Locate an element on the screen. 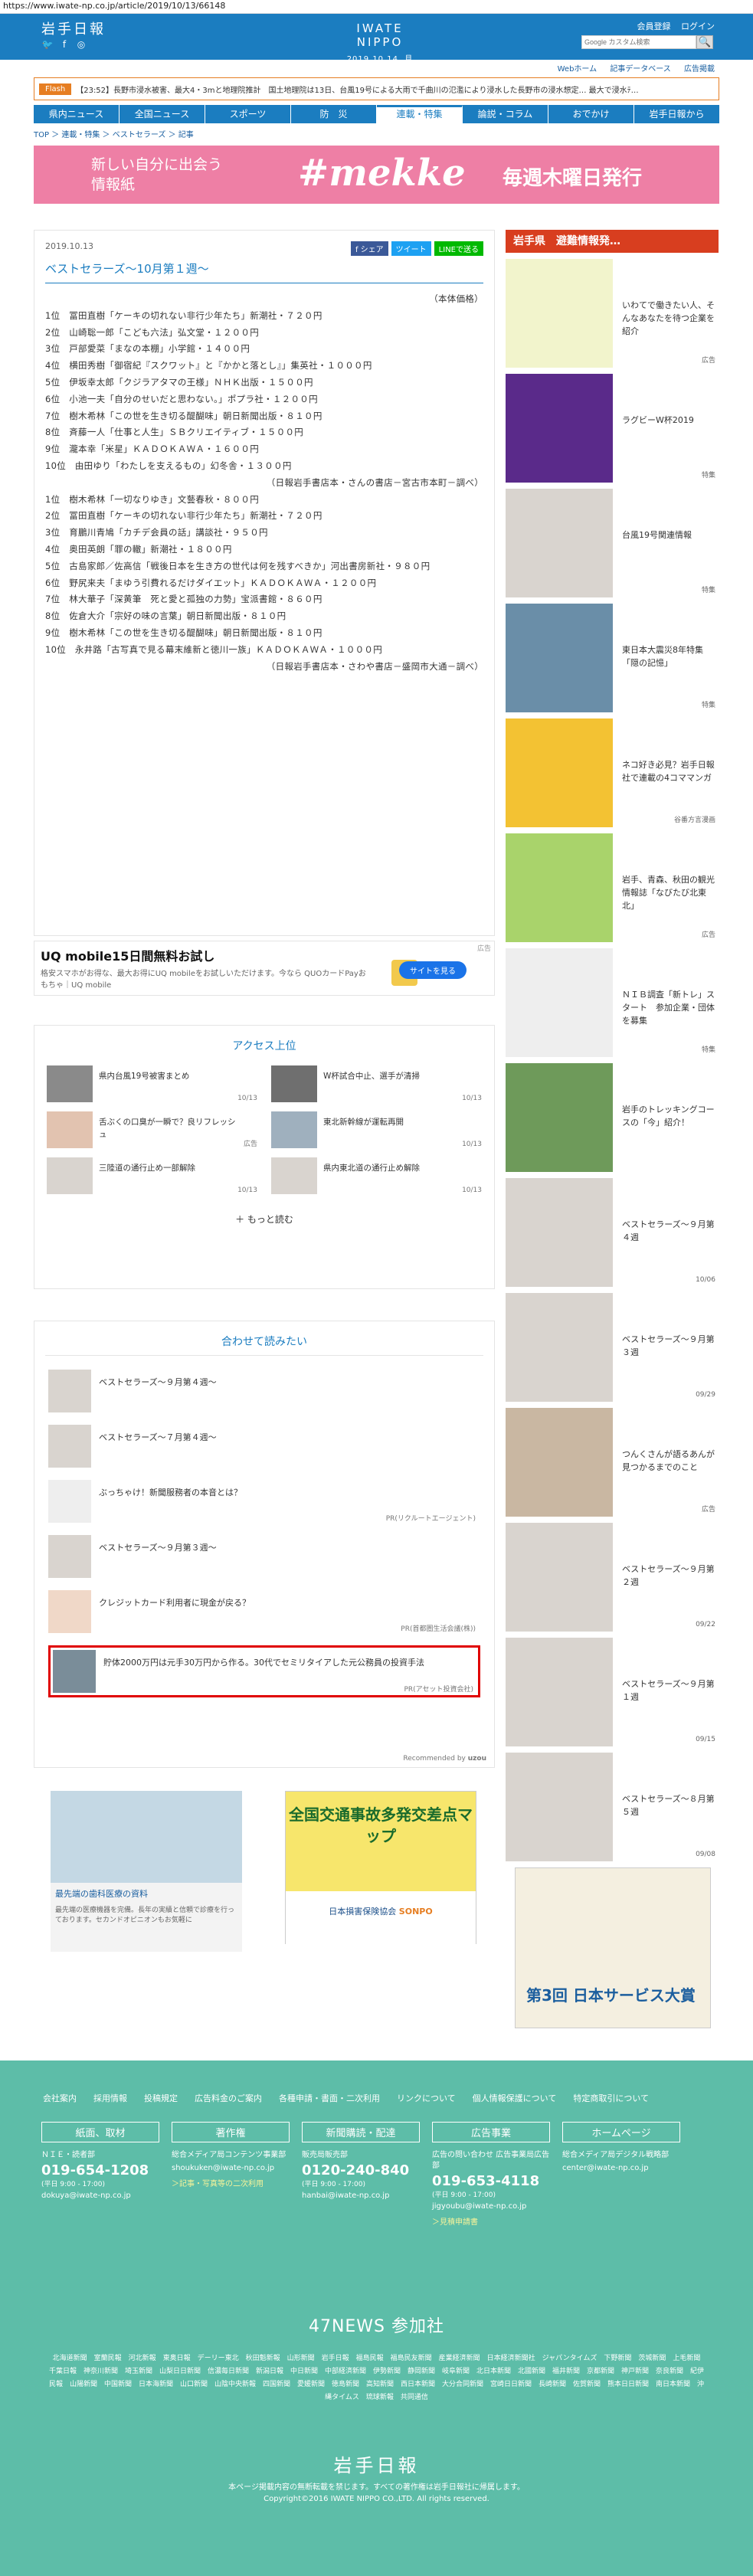 The width and height of the screenshot is (753, 2576). nav-prefecture: 県内ニュース is located at coordinates (76, 114).